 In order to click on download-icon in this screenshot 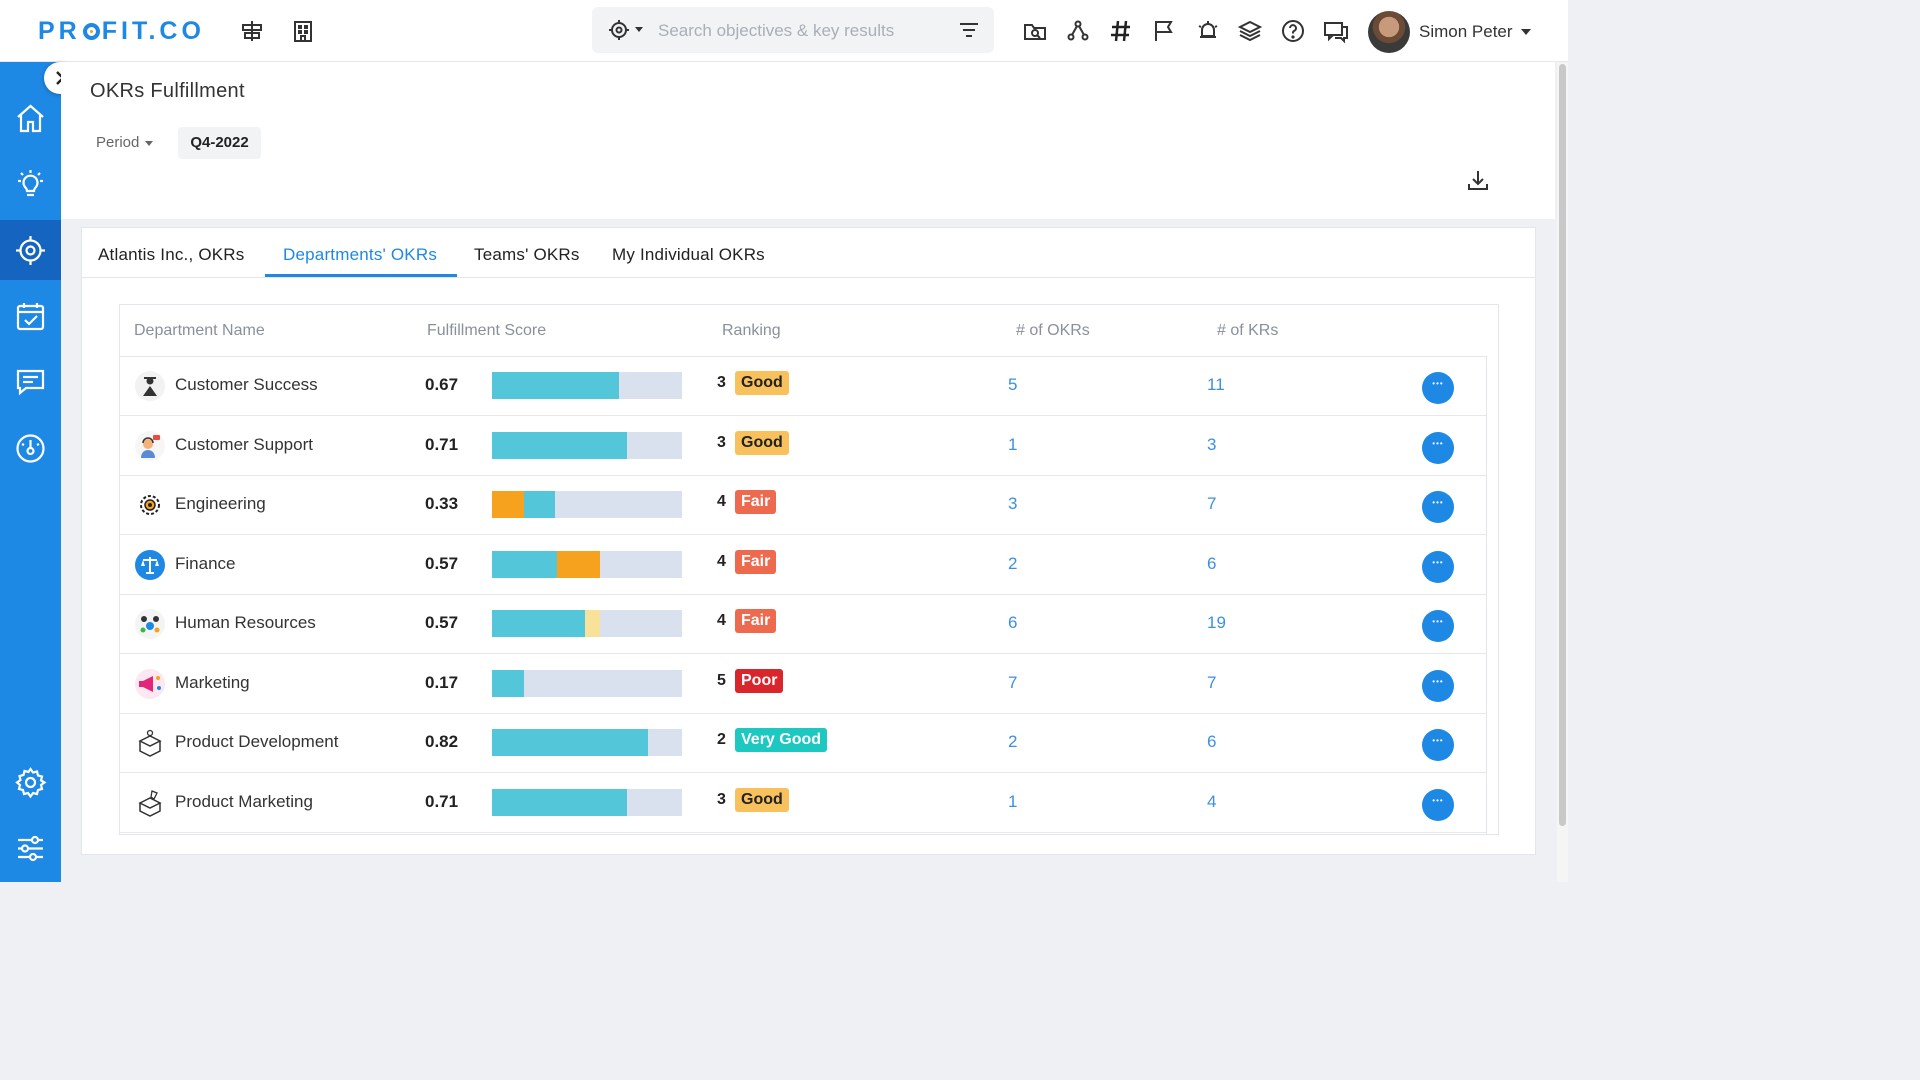, I will do `click(1478, 180)`.